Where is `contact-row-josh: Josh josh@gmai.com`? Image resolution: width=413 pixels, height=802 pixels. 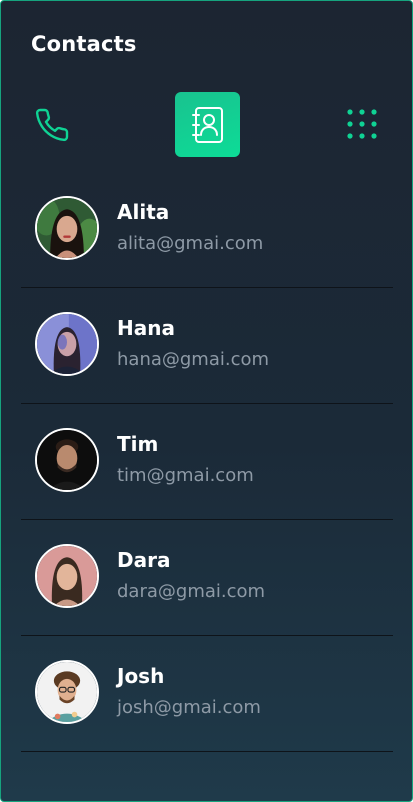
contact-row-josh: Josh josh@gmai.com is located at coordinates (207, 694).